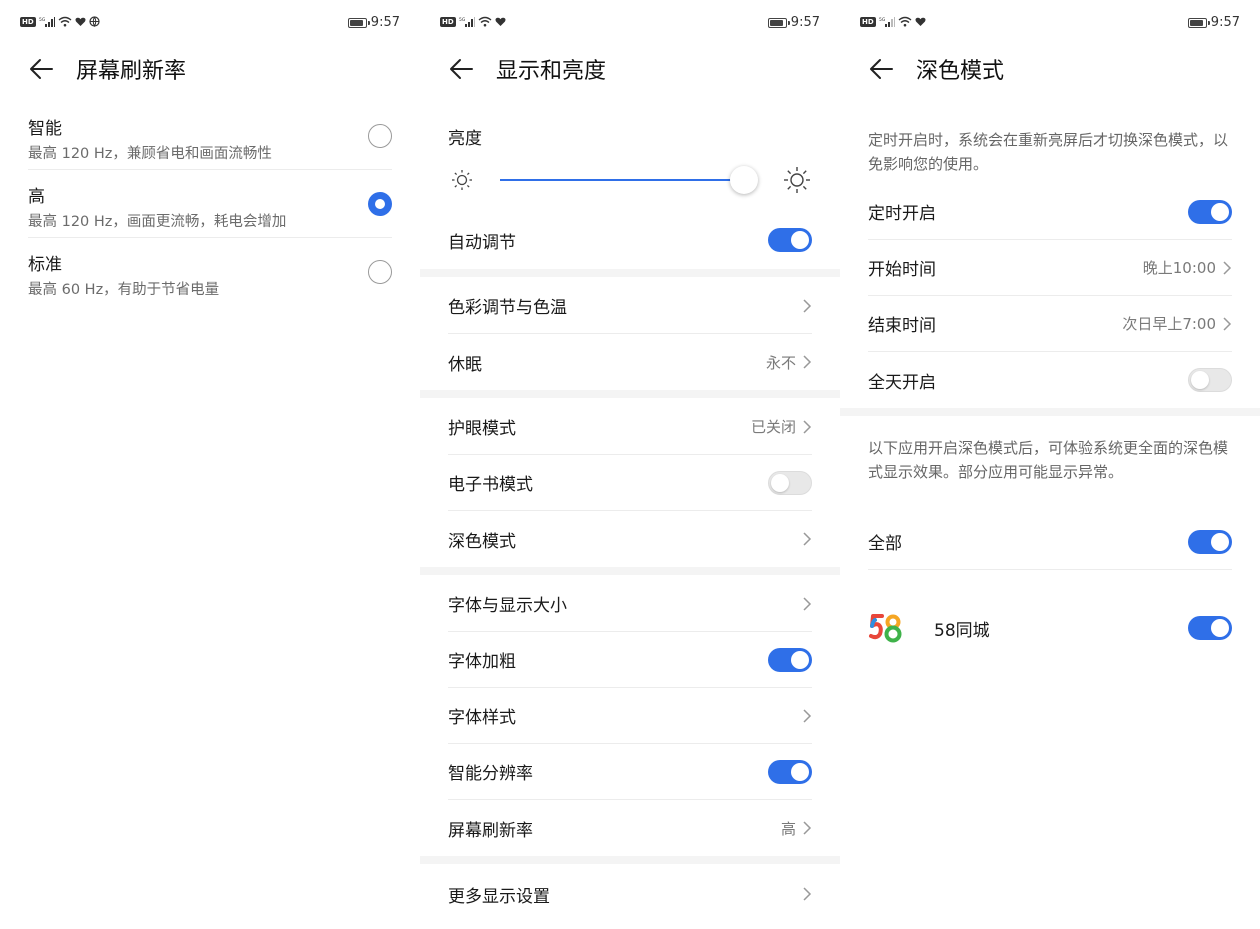 Image resolution: width=1260 pixels, height=929 pixels. Describe the element at coordinates (490, 830) in the screenshot. I see `row-label: 屏幕刷新率` at that location.